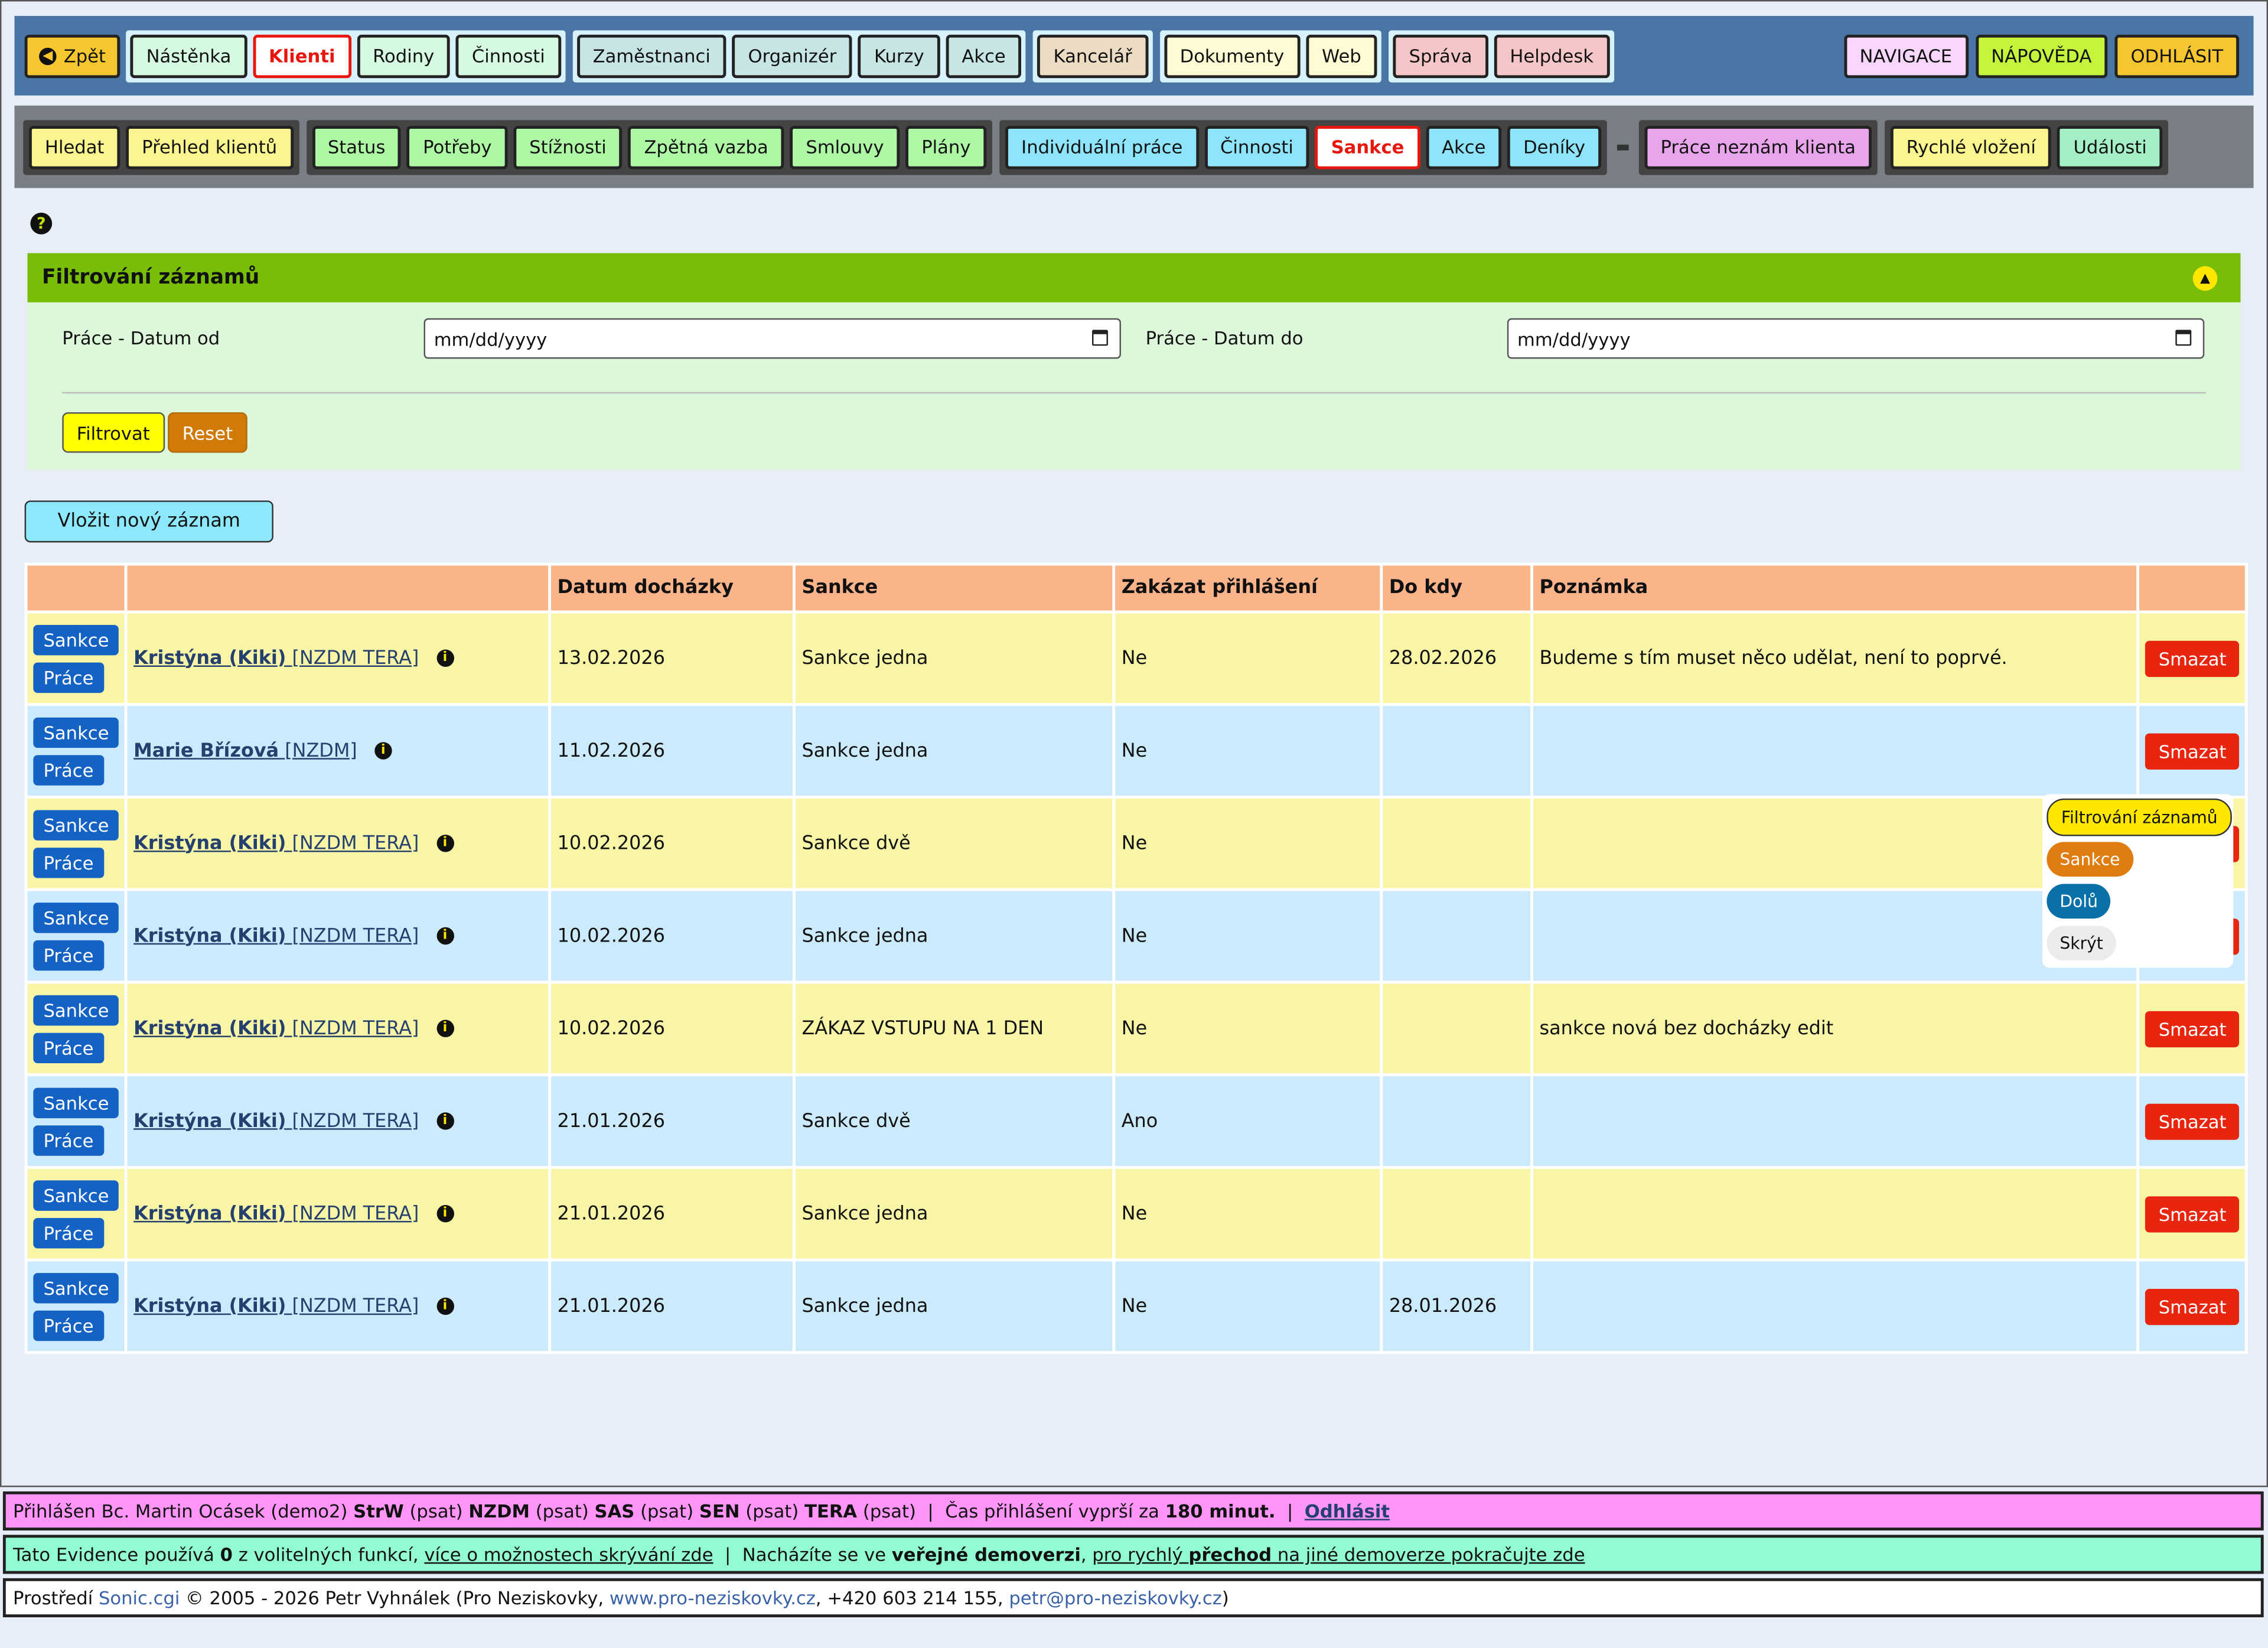  What do you see at coordinates (2205, 278) in the screenshot?
I see `chevron-up-icon: ▲` at bounding box center [2205, 278].